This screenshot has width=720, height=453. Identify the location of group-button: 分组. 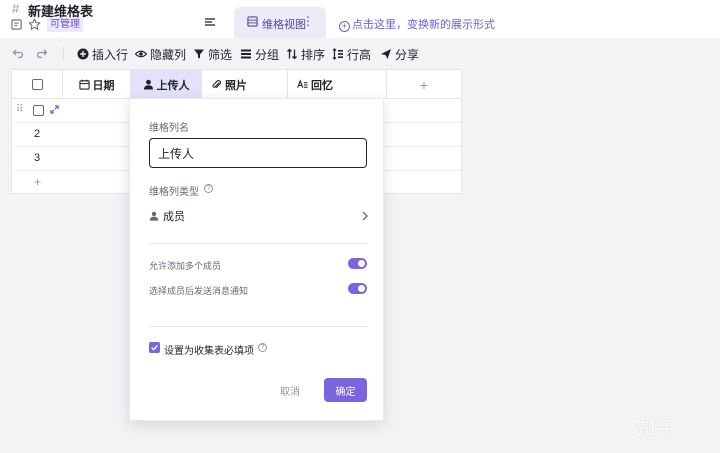
(259, 54).